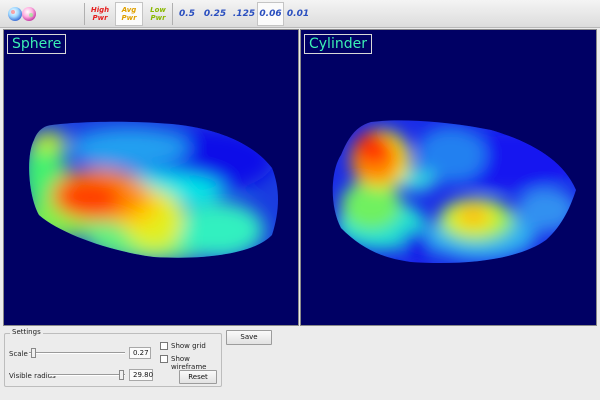 The width and height of the screenshot is (600, 400). I want to click on cylinder-title: Cylinder, so click(338, 44).